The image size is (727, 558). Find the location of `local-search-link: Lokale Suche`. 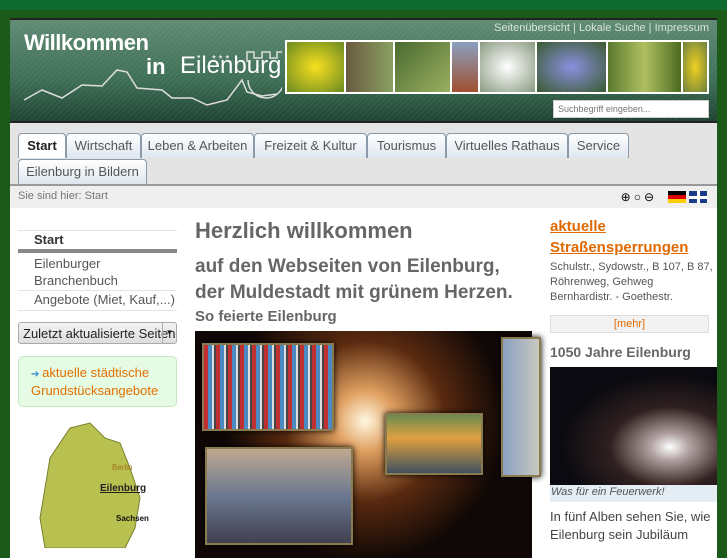

local-search-link: Lokale Suche is located at coordinates (612, 28).